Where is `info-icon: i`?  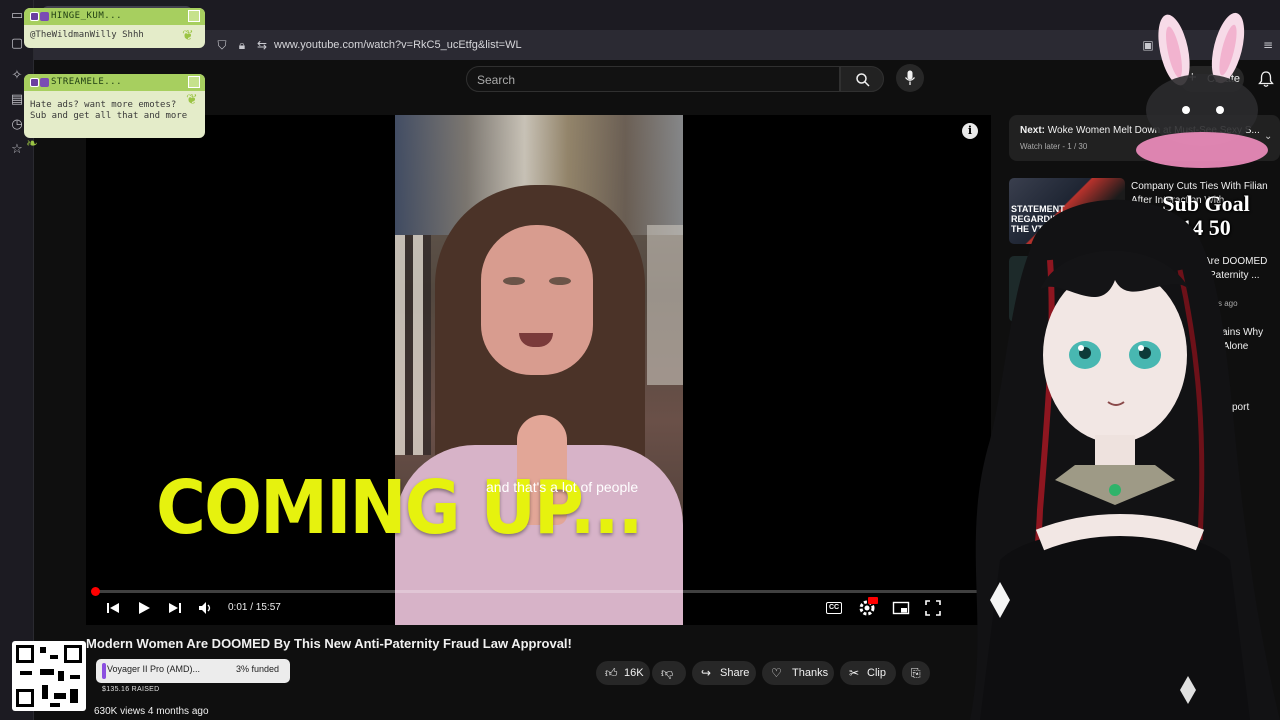 info-icon: i is located at coordinates (970, 131).